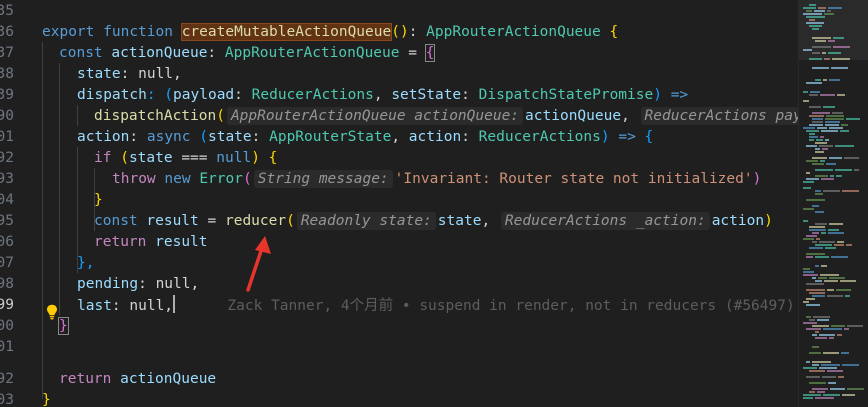 The height and width of the screenshot is (407, 868). What do you see at coordinates (513, 32) in the screenshot?
I see `return-type: AppRouterActionQueue` at bounding box center [513, 32].